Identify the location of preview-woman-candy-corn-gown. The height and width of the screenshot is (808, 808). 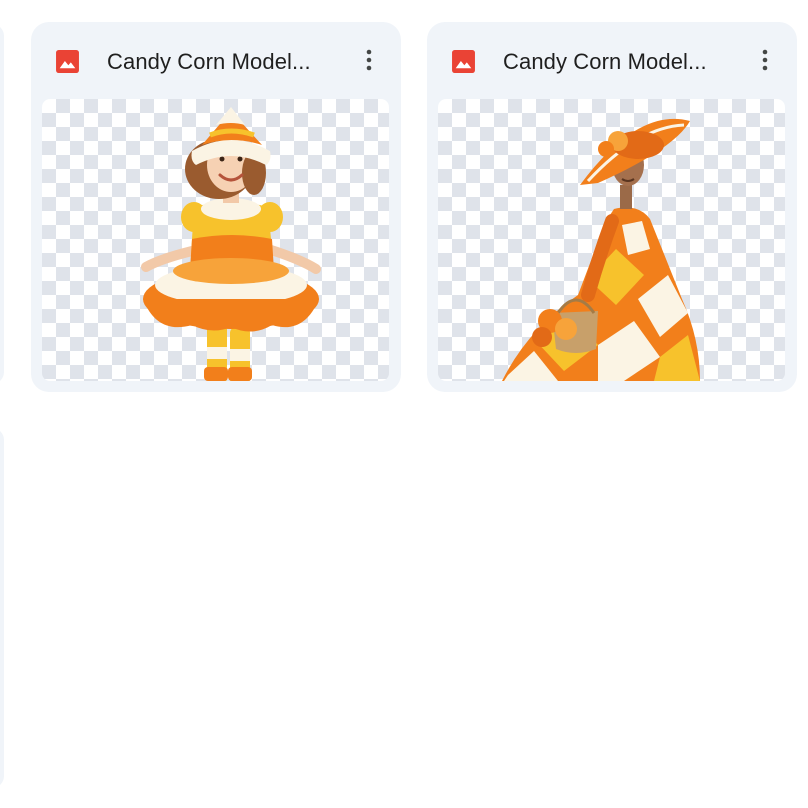
(601, 249).